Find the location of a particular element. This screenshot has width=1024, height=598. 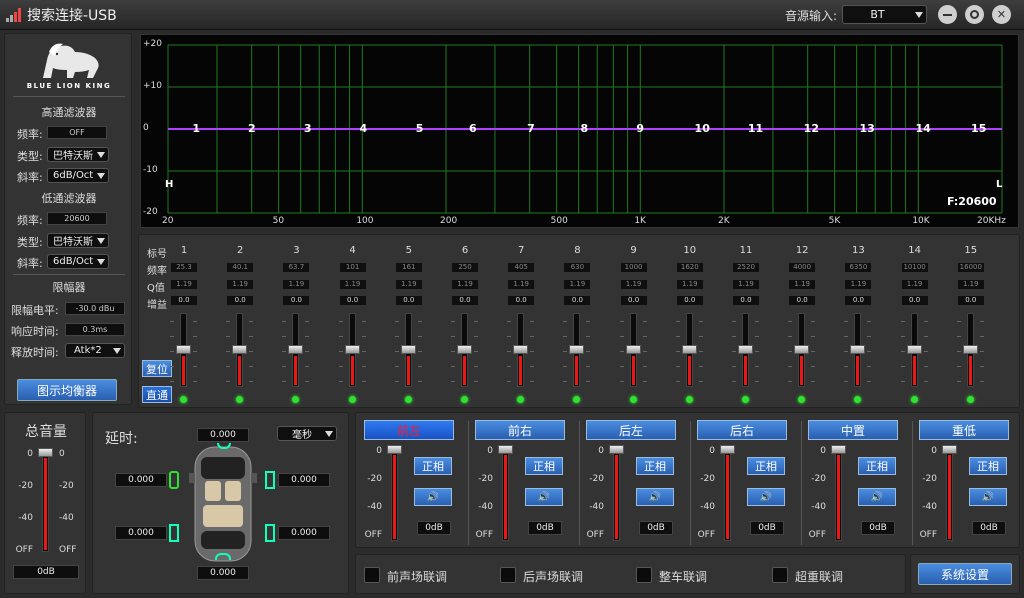

hp-slope-select: 6dB/Oct is located at coordinates (78, 175).